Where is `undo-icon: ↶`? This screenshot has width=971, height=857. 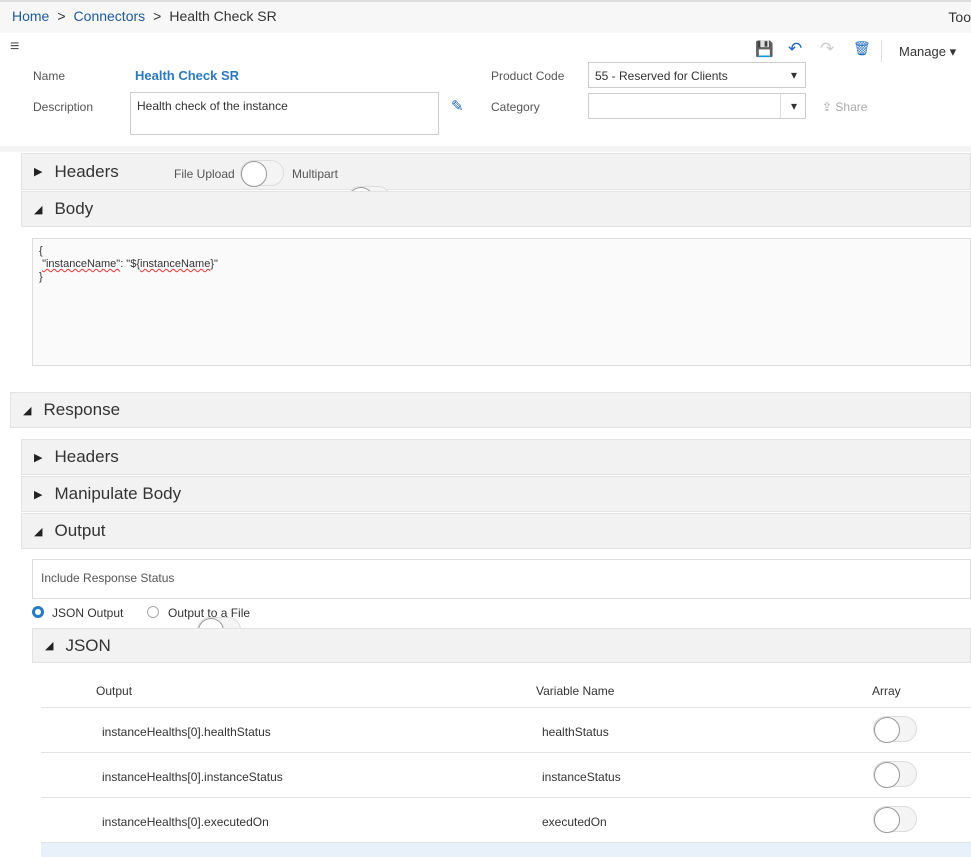
undo-icon: ↶ is located at coordinates (795, 49).